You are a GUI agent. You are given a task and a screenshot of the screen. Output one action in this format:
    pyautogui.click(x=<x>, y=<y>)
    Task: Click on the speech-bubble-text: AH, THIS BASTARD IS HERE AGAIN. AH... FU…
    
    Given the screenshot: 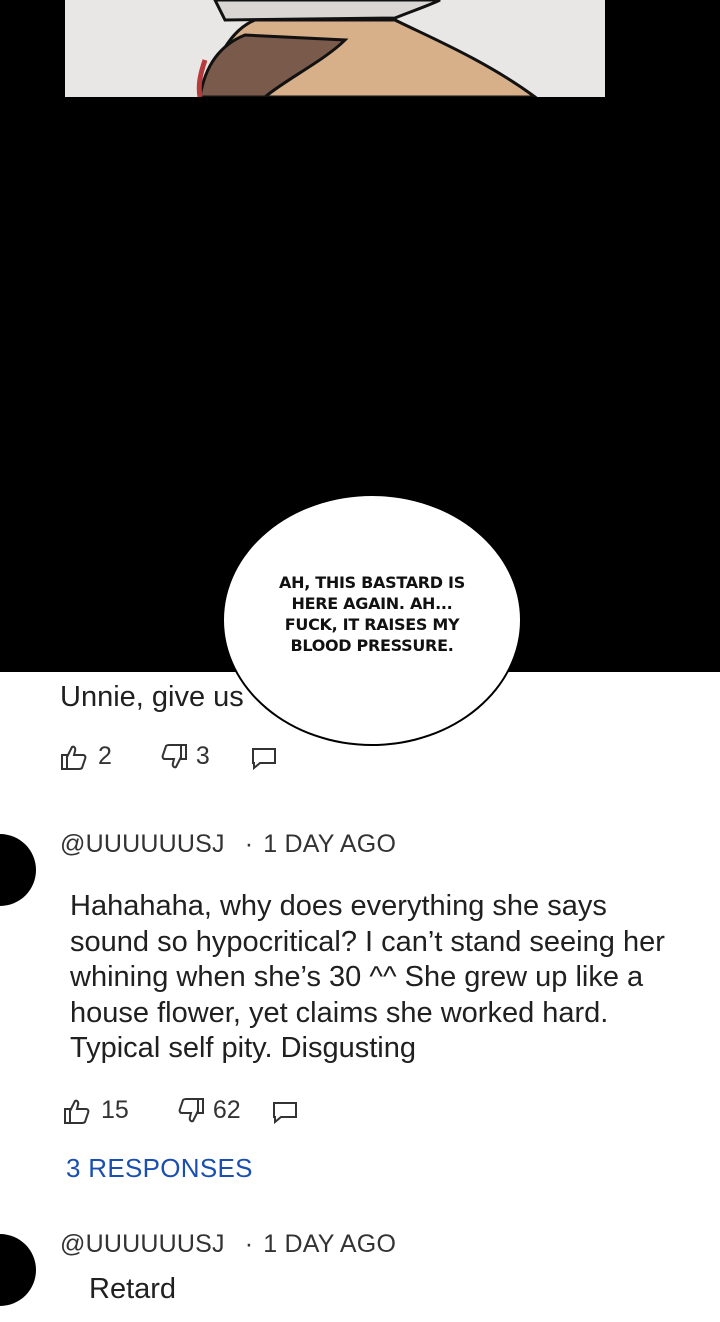 What is the action you would take?
    pyautogui.click(x=372, y=614)
    